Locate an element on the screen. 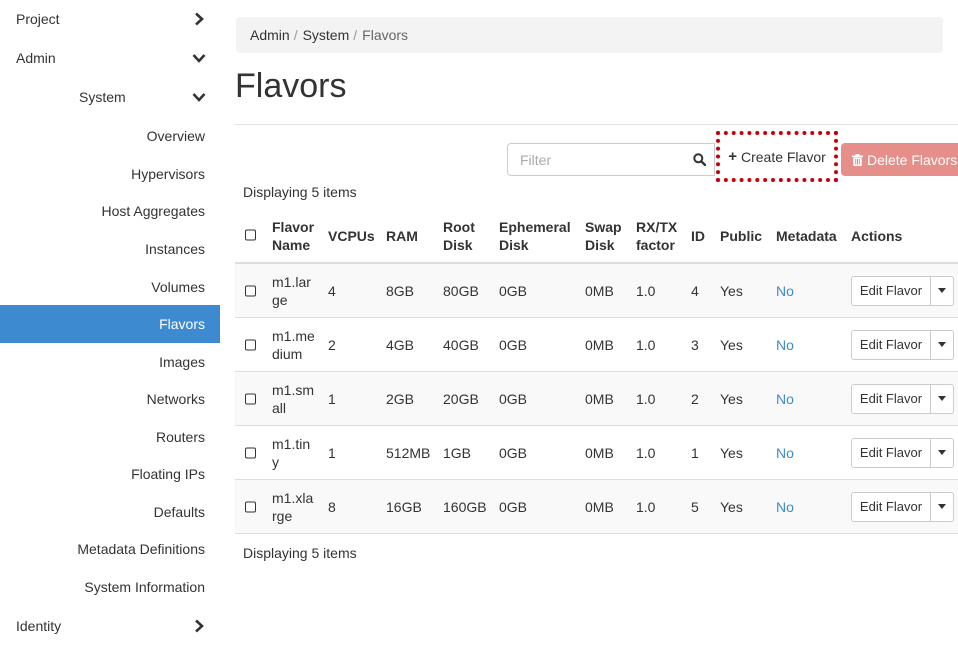  sidebar-item-images: Images is located at coordinates (110, 362).